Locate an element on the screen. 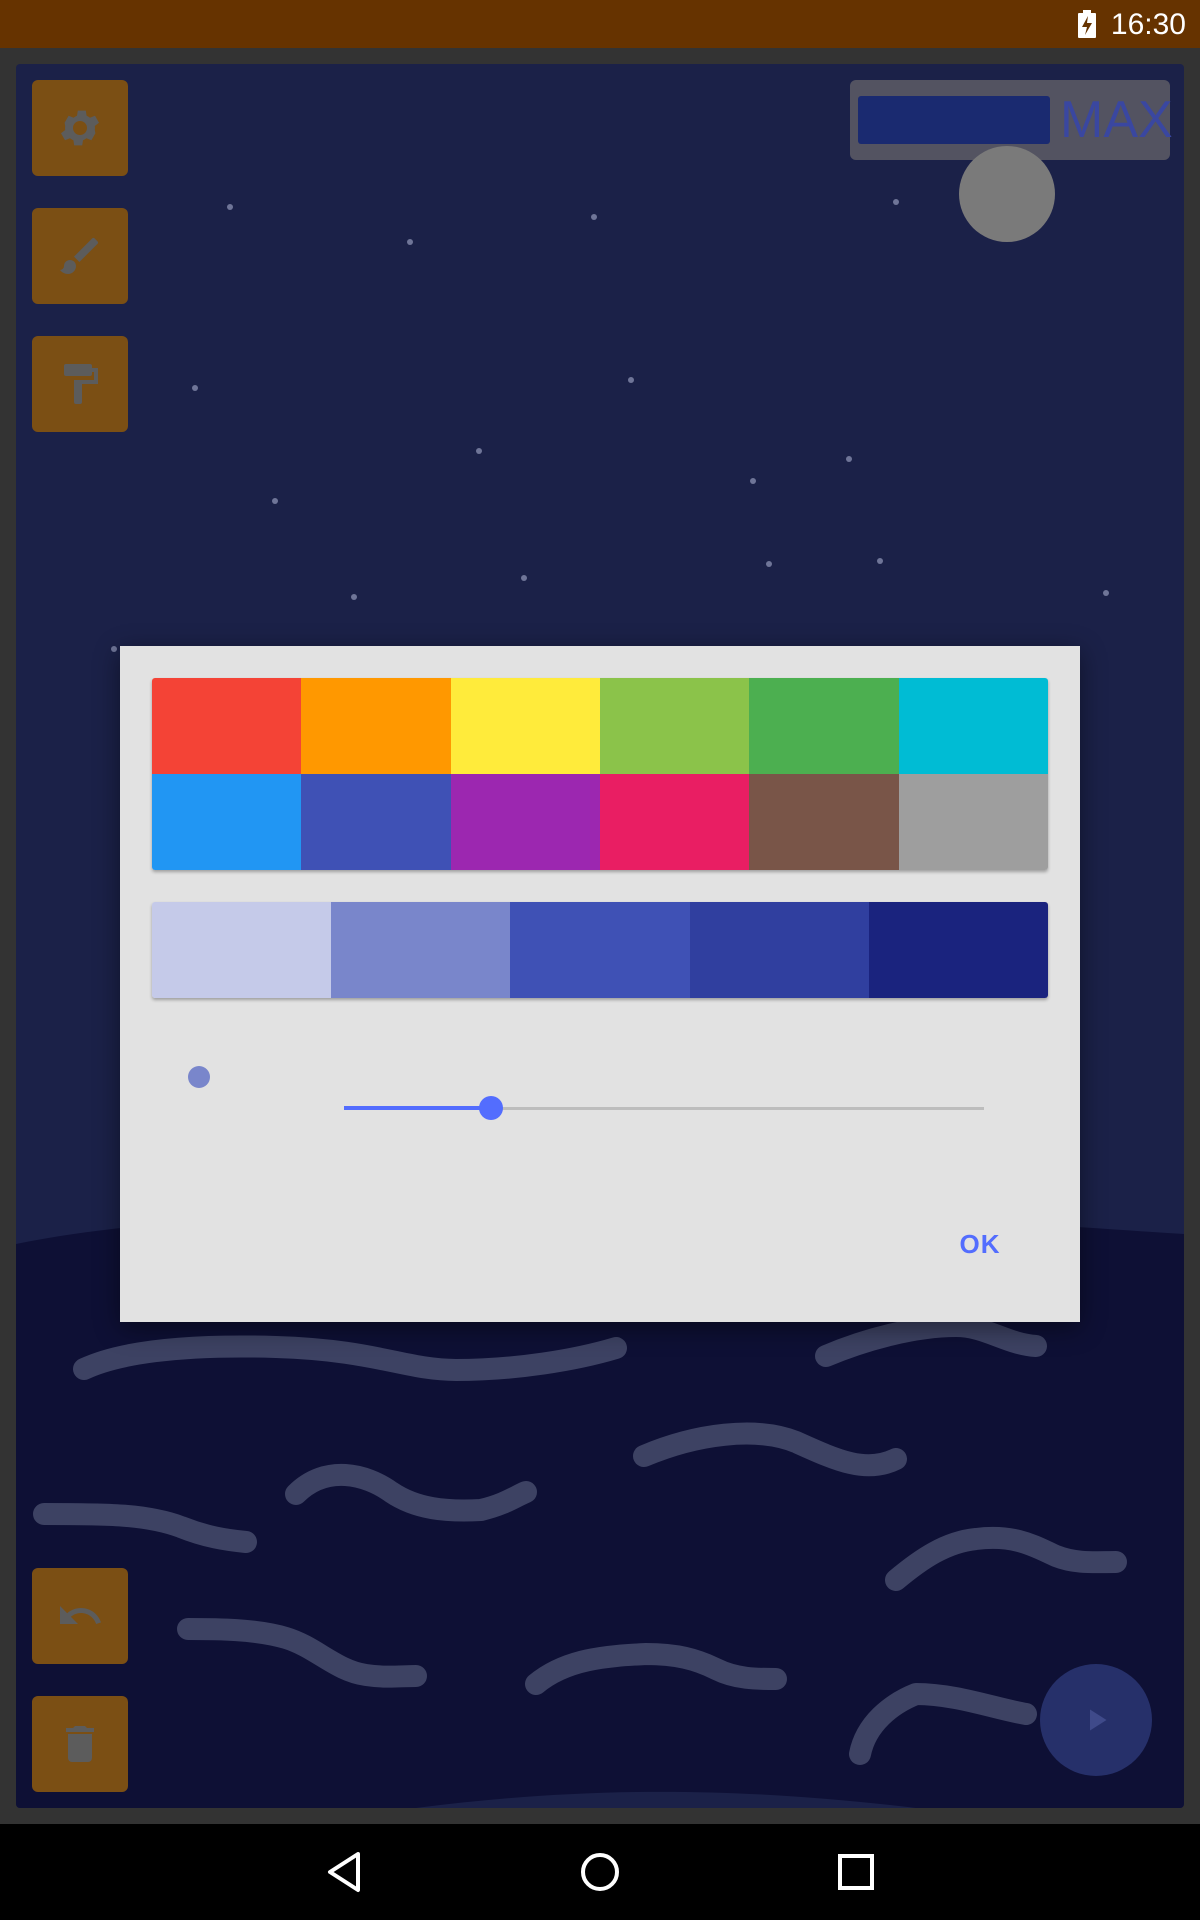 The height and width of the screenshot is (1920, 1200). status-bar: 16:30 is located at coordinates (600, 24).